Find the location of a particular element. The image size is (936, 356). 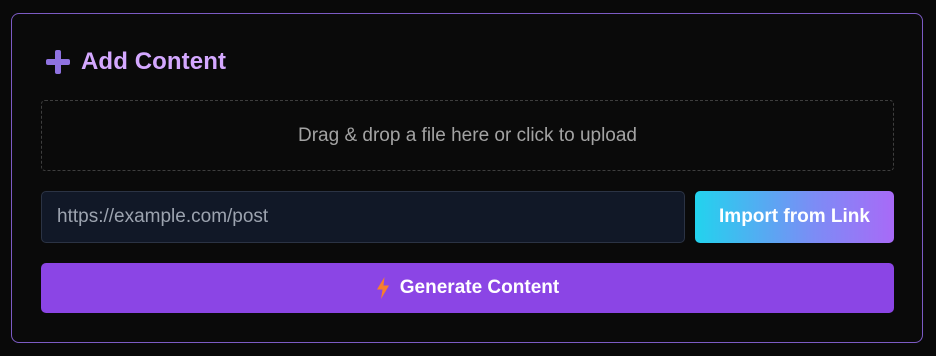

panel-header: Add Content is located at coordinates (135, 62).